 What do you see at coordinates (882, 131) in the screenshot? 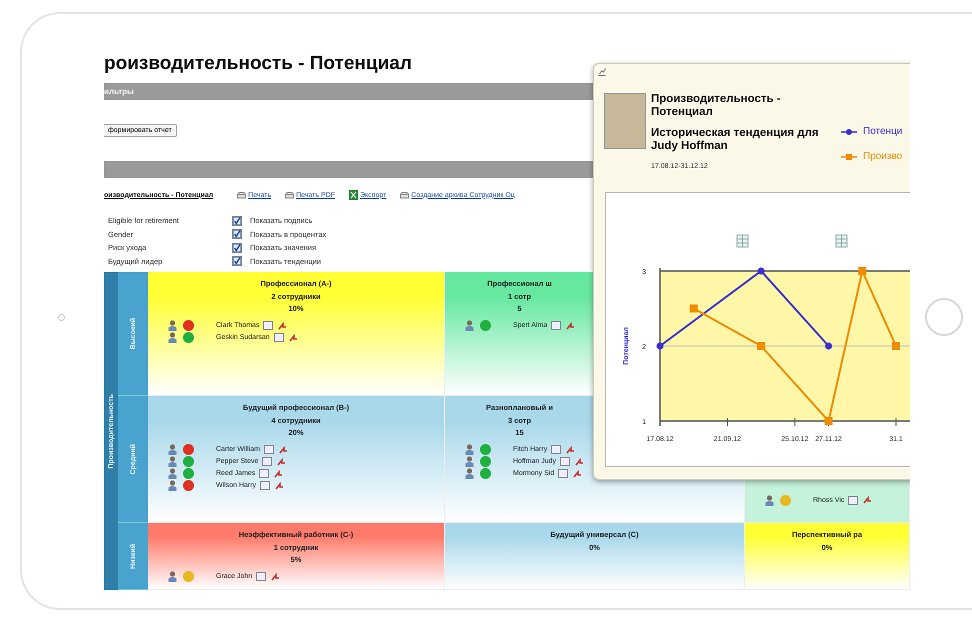
I see `legend-label: Потенци` at bounding box center [882, 131].